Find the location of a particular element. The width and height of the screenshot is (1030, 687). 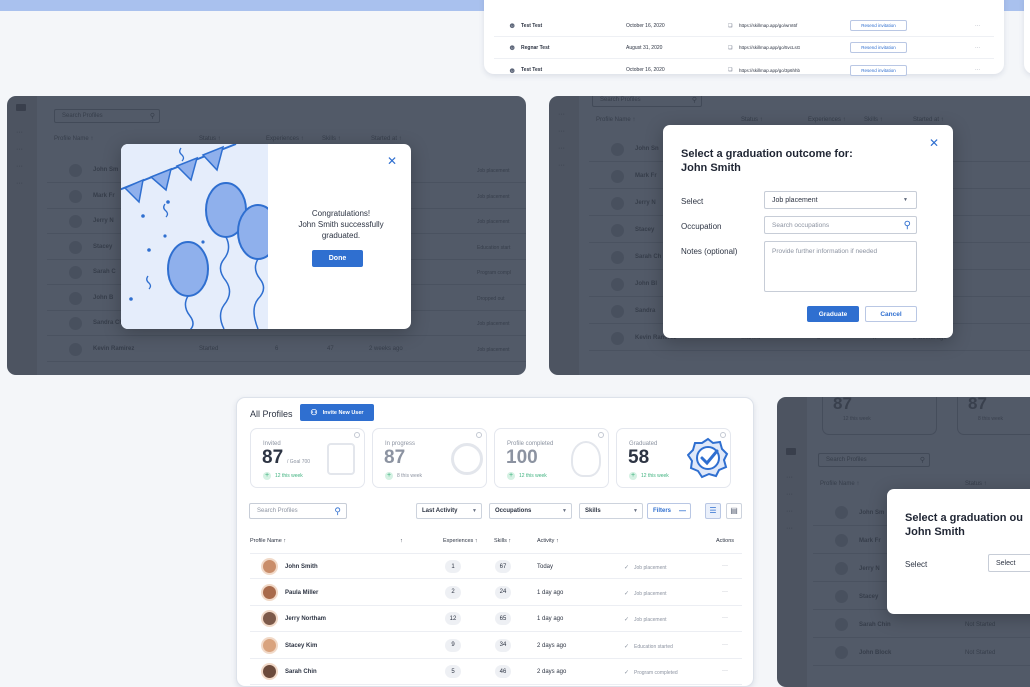

col-header-sort-arrow: ↑ is located at coordinates (401, 541).